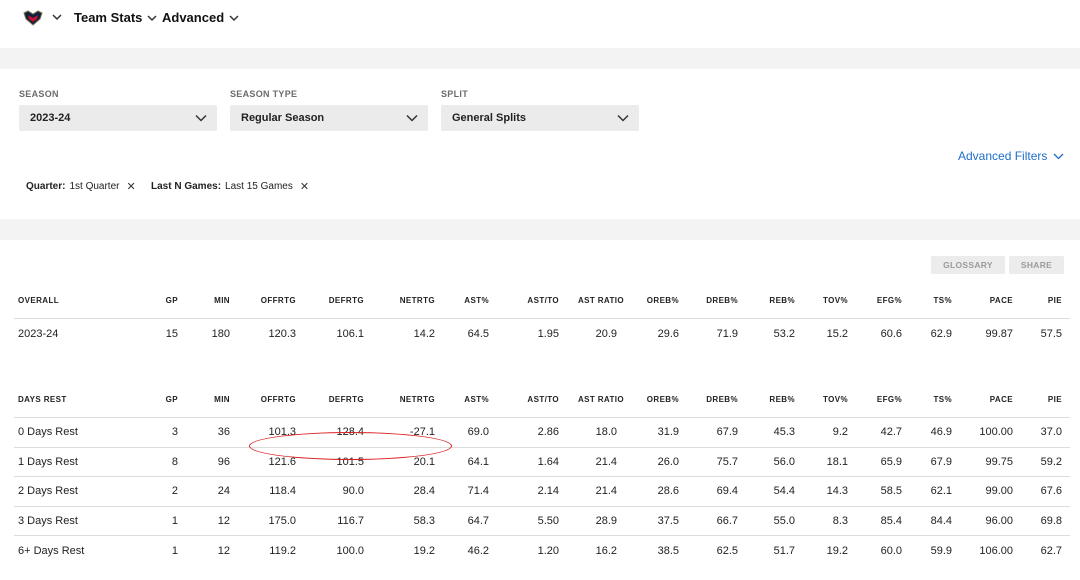 This screenshot has width=1080, height=580. What do you see at coordinates (596, 333) in the screenshot?
I see `stat-cell: 20.9` at bounding box center [596, 333].